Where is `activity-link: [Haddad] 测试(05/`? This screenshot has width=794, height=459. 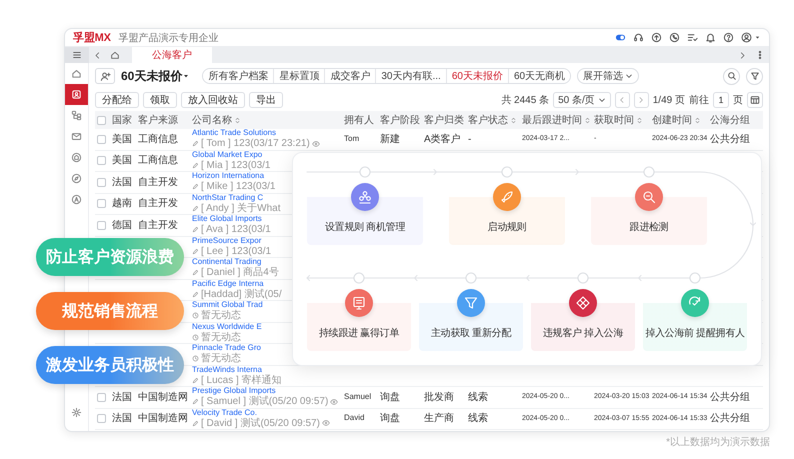
activity-link: [Haddad] 测试(05/ is located at coordinates (237, 294).